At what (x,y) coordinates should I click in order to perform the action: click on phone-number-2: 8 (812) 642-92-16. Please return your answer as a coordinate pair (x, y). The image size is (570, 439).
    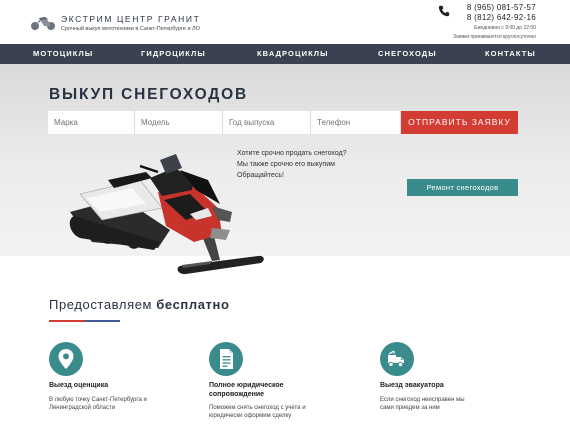
    Looking at the image, I should click on (501, 17).